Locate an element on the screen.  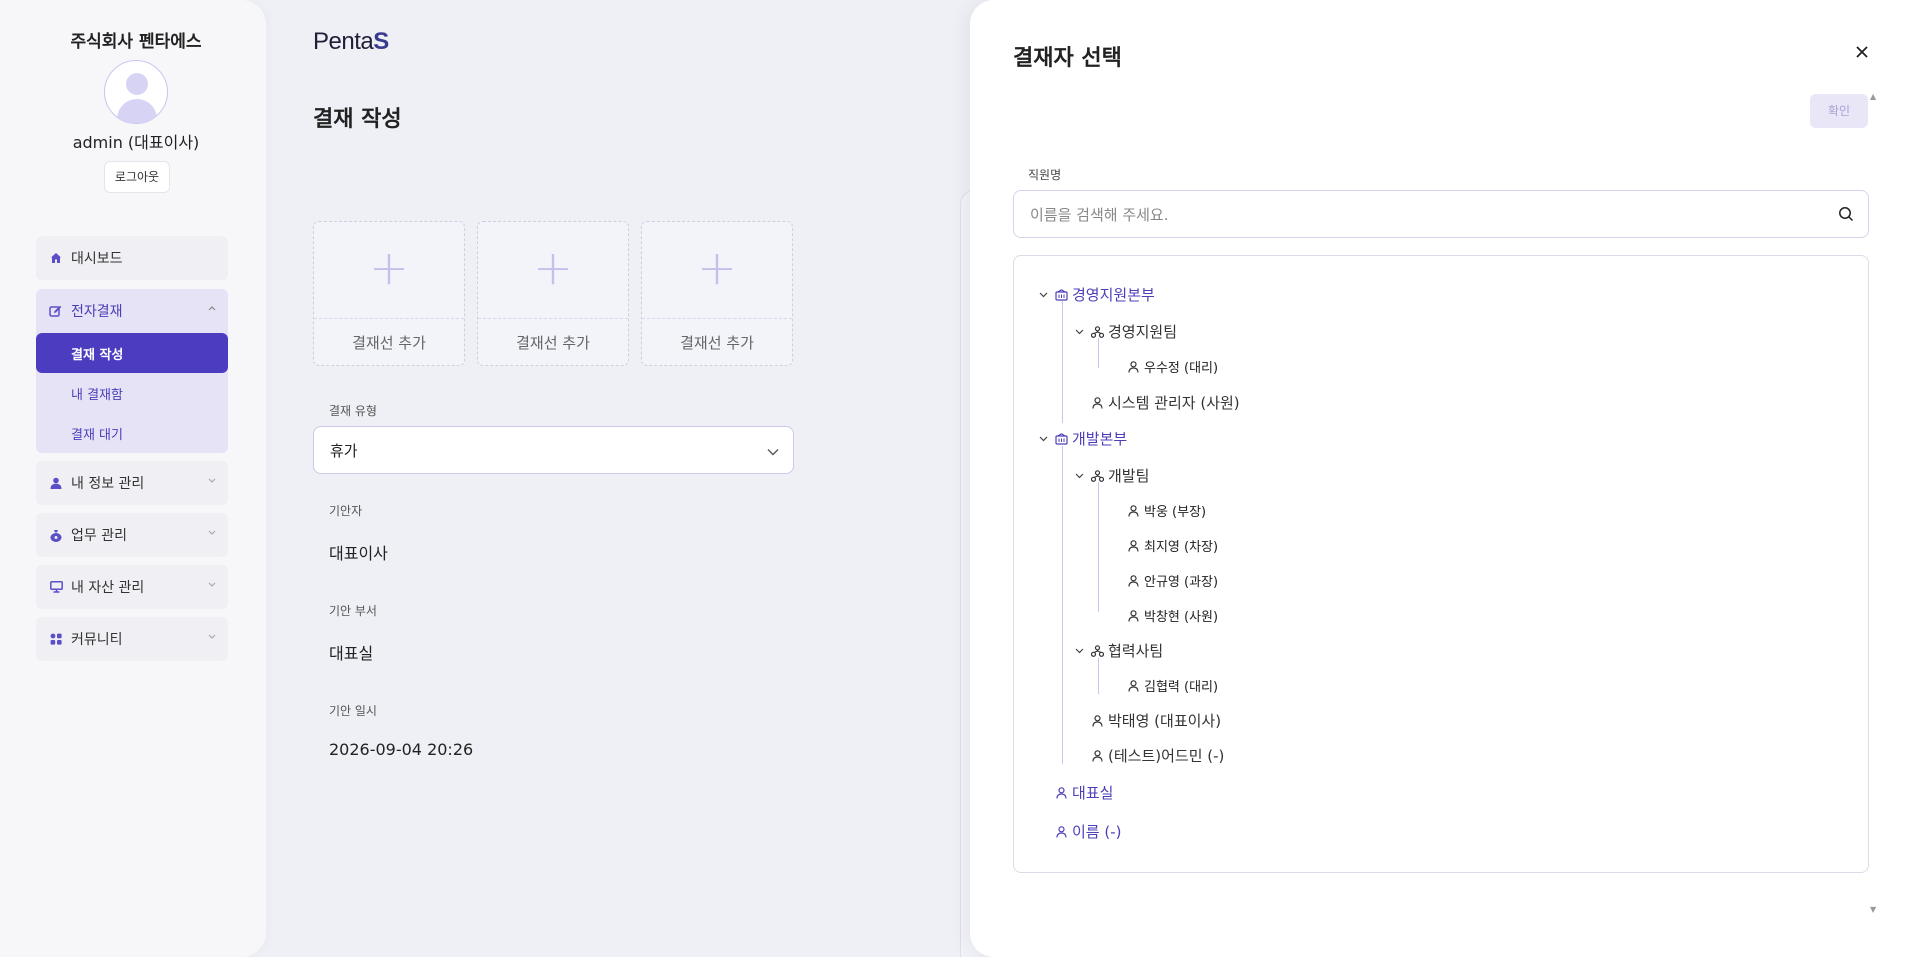
tree-node-label: 개발팀 is located at coordinates (1129, 476).